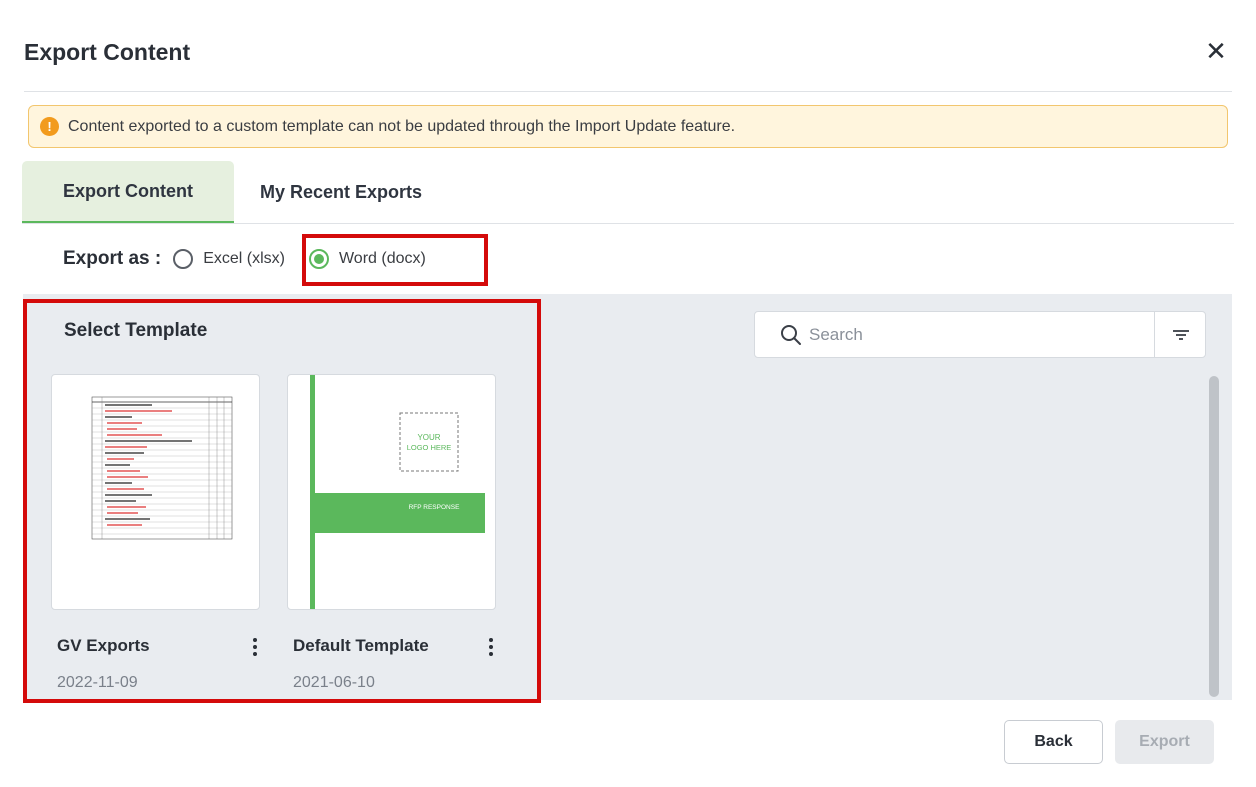 This screenshot has height=787, width=1256. I want to click on search-divider, so click(1154, 334).